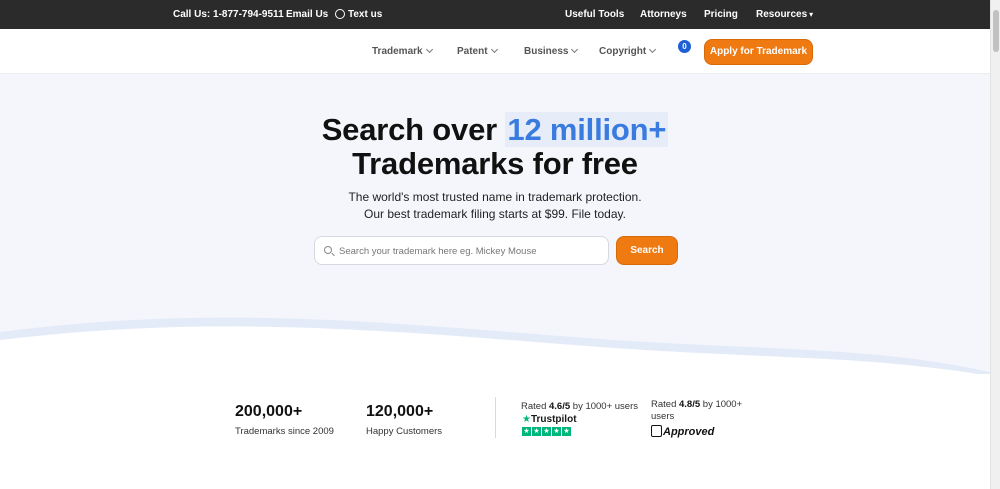  I want to click on rated-suffix: by 1000+ users, so click(604, 406).